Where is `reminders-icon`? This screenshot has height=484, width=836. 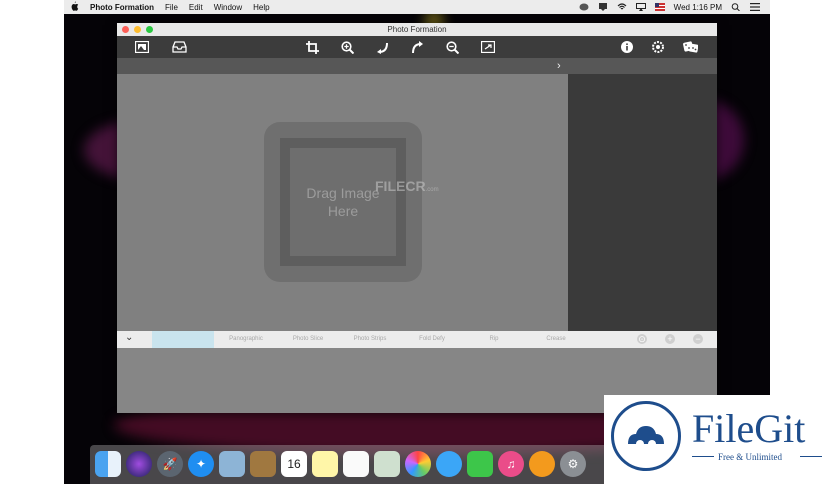 reminders-icon is located at coordinates (356, 464).